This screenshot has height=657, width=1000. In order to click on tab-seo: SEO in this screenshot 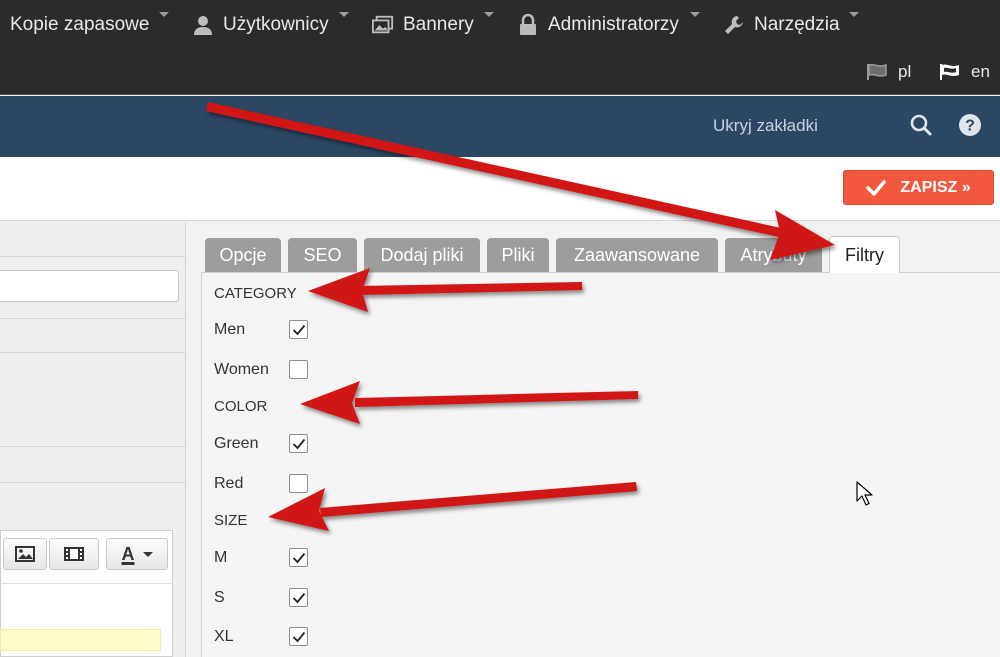, I will do `click(322, 255)`.